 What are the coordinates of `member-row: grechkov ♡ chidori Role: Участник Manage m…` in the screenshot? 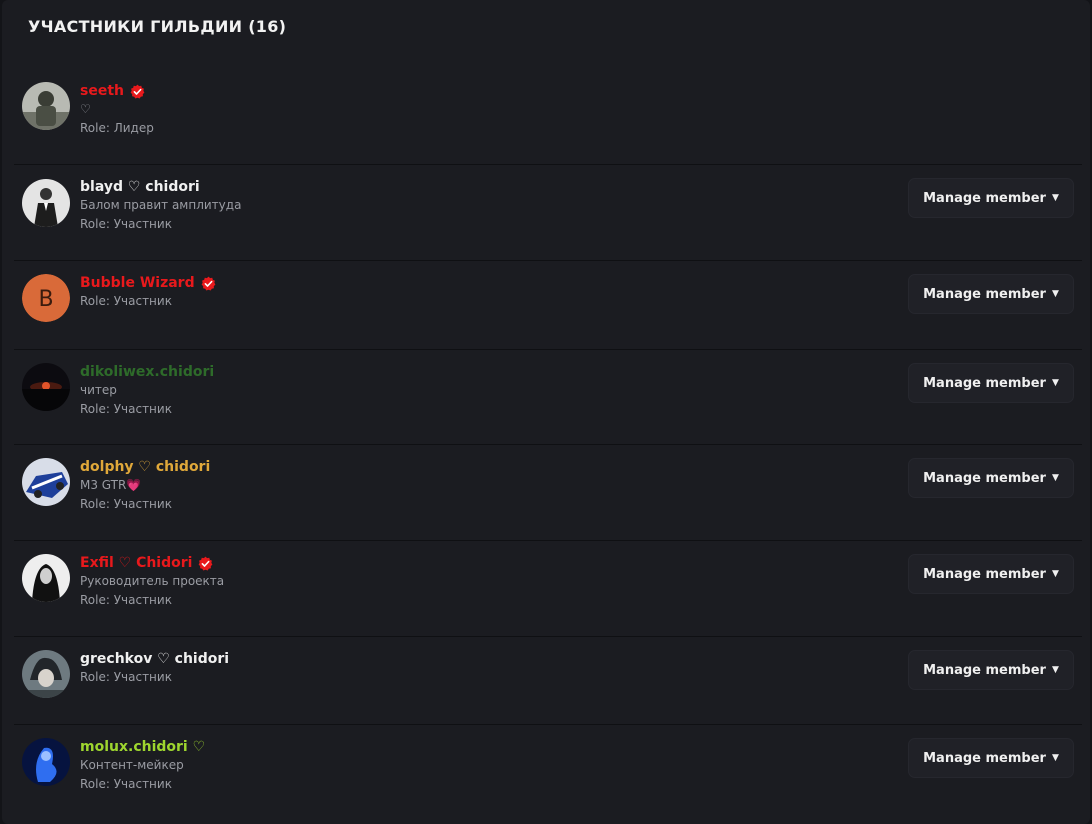 It's located at (548, 681).